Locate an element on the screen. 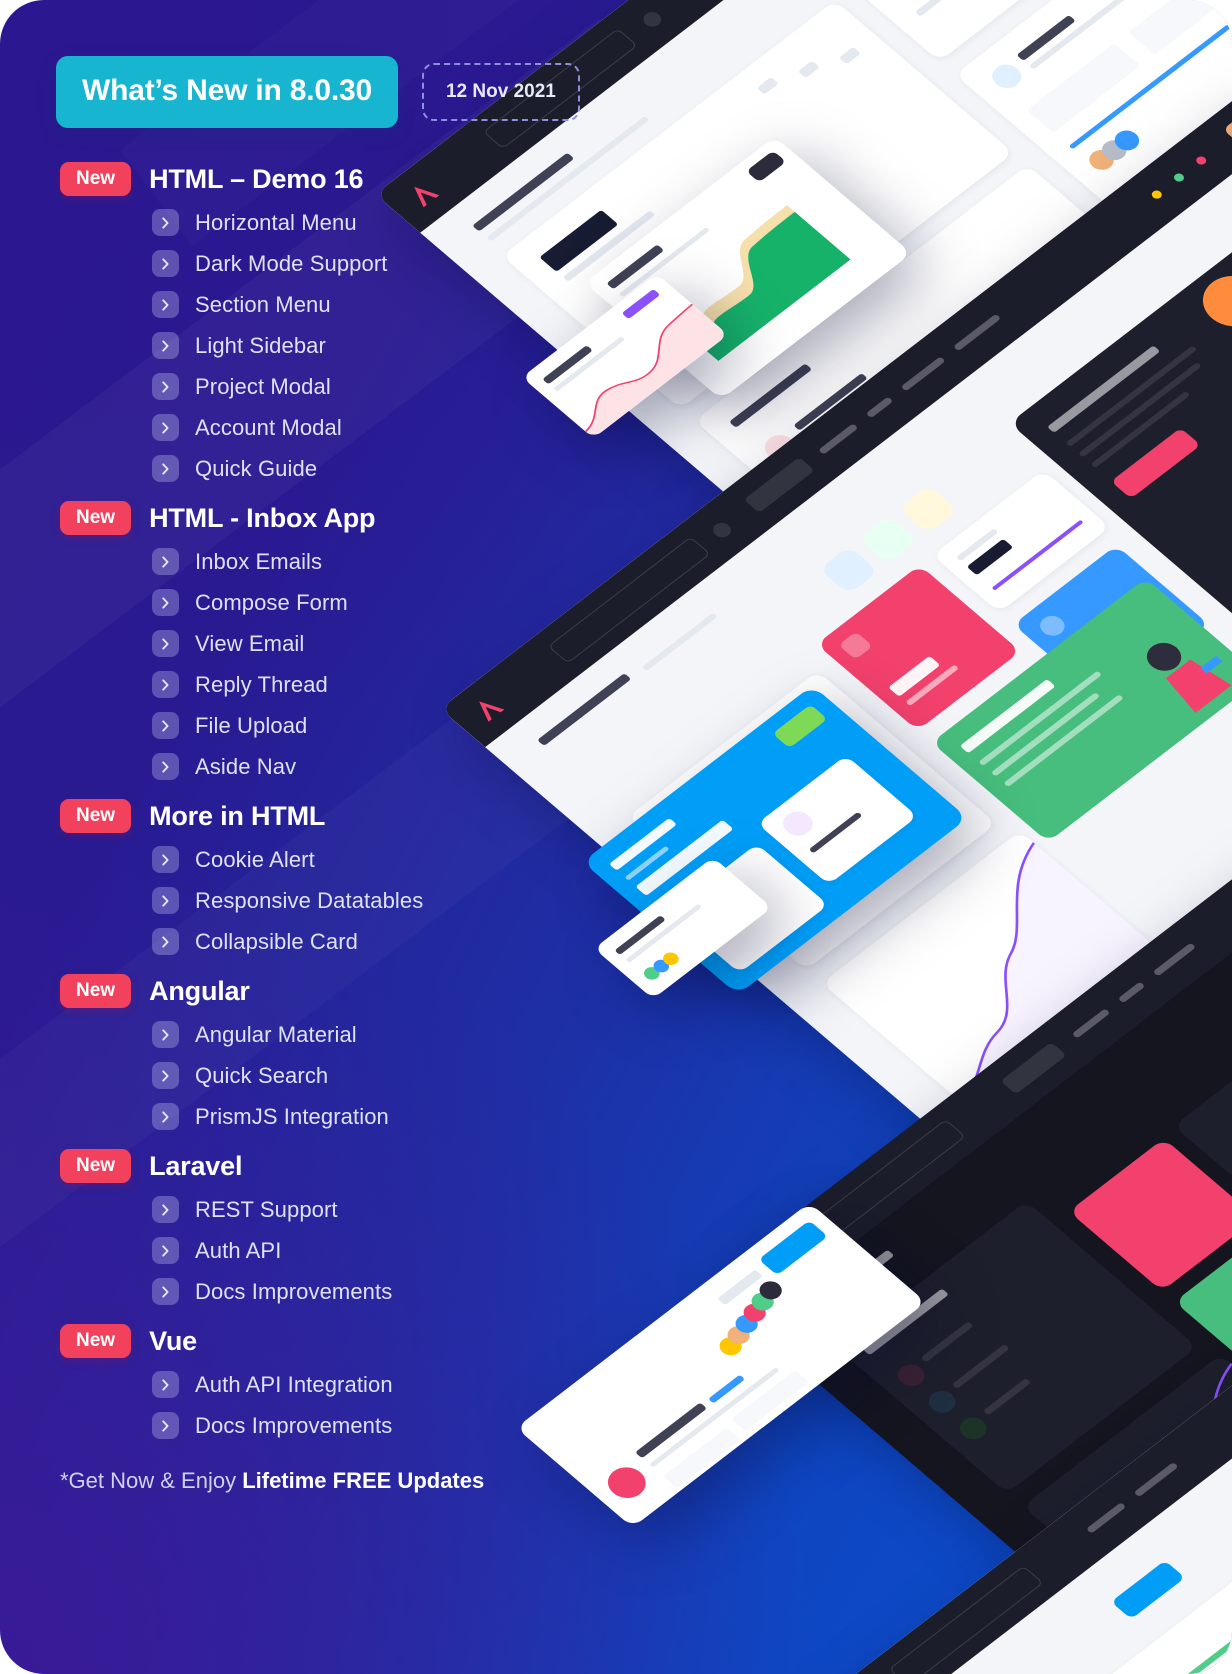  mockup-nav-active is located at coordinates (709, 0).